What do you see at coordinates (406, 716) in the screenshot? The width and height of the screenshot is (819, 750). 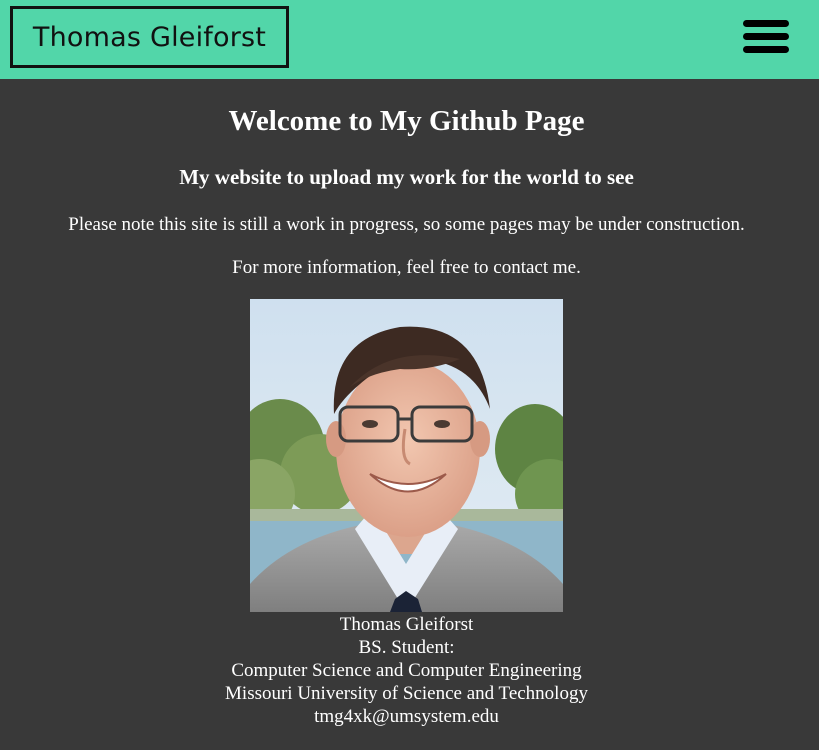 I see `profile-email: tmg4xk@umsystem.edu` at bounding box center [406, 716].